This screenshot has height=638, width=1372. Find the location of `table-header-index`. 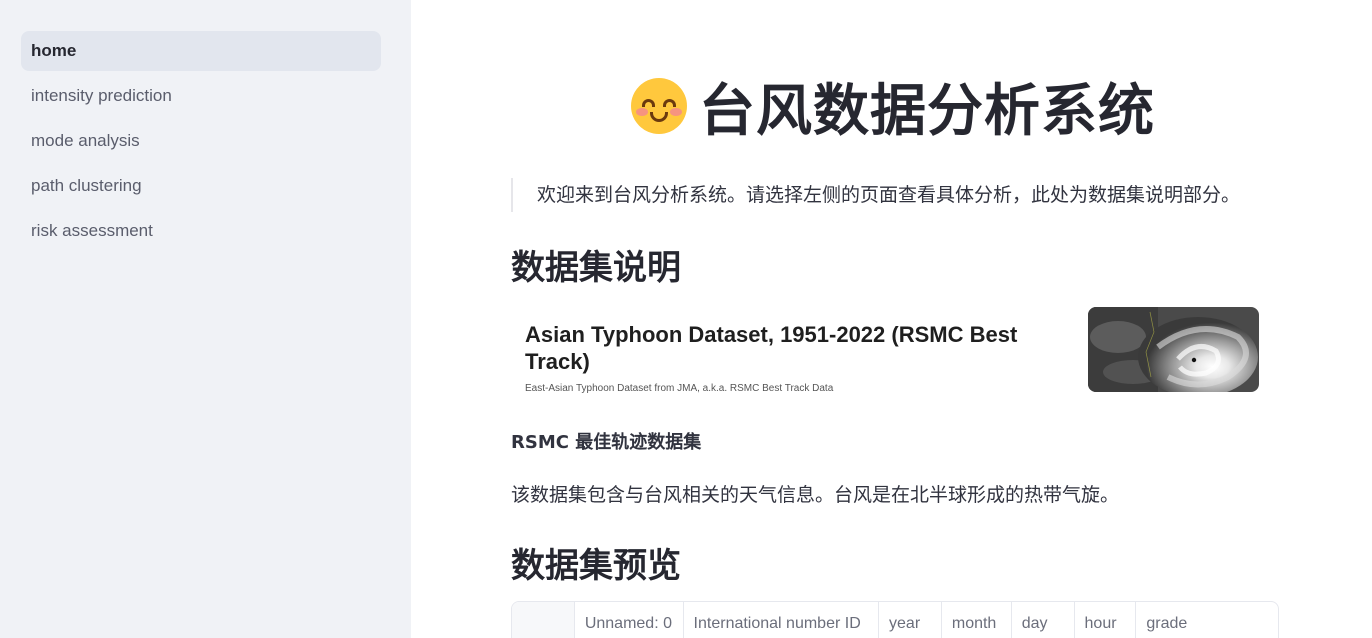

table-header-index is located at coordinates (543, 620).